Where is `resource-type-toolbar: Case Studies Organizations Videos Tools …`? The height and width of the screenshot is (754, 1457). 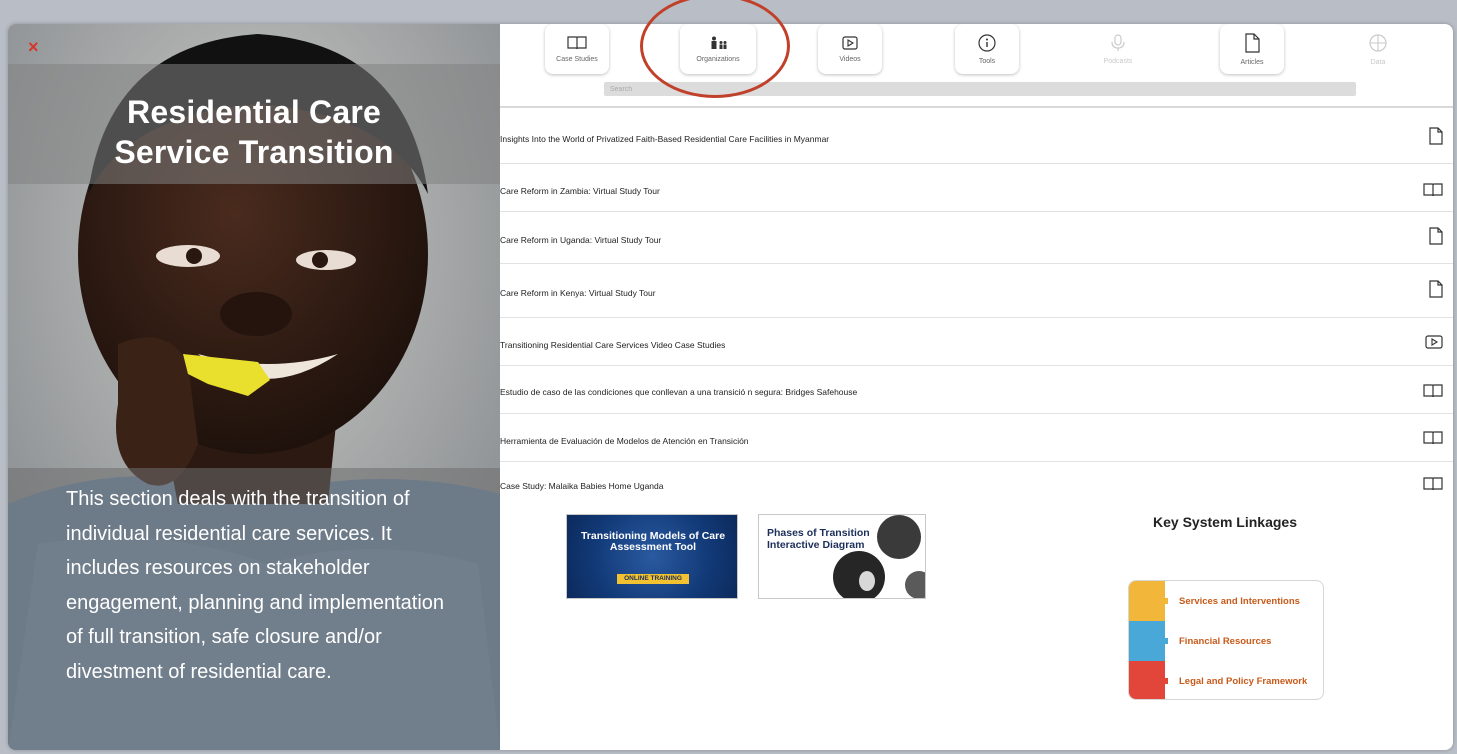
resource-type-toolbar: Case Studies Organizations Videos Tools … is located at coordinates (976, 66).